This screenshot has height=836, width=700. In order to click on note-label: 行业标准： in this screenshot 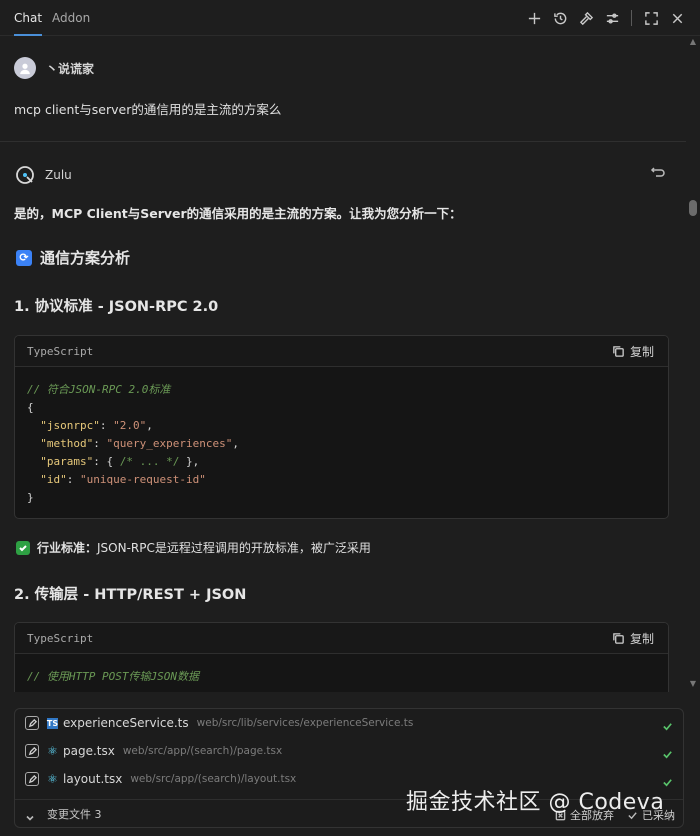, I will do `click(67, 548)`.